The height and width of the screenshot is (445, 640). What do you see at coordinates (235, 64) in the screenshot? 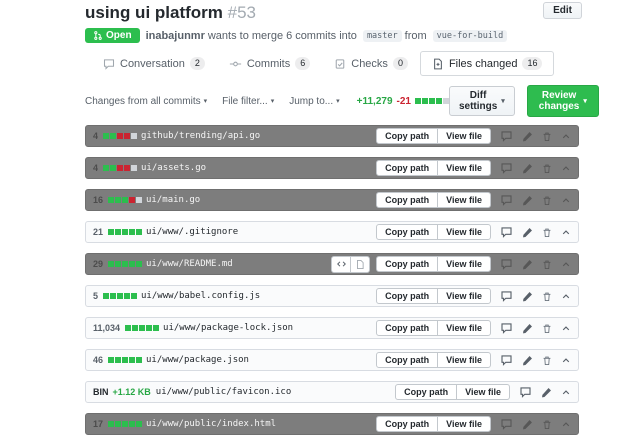
I see `git-commit-icon` at bounding box center [235, 64].